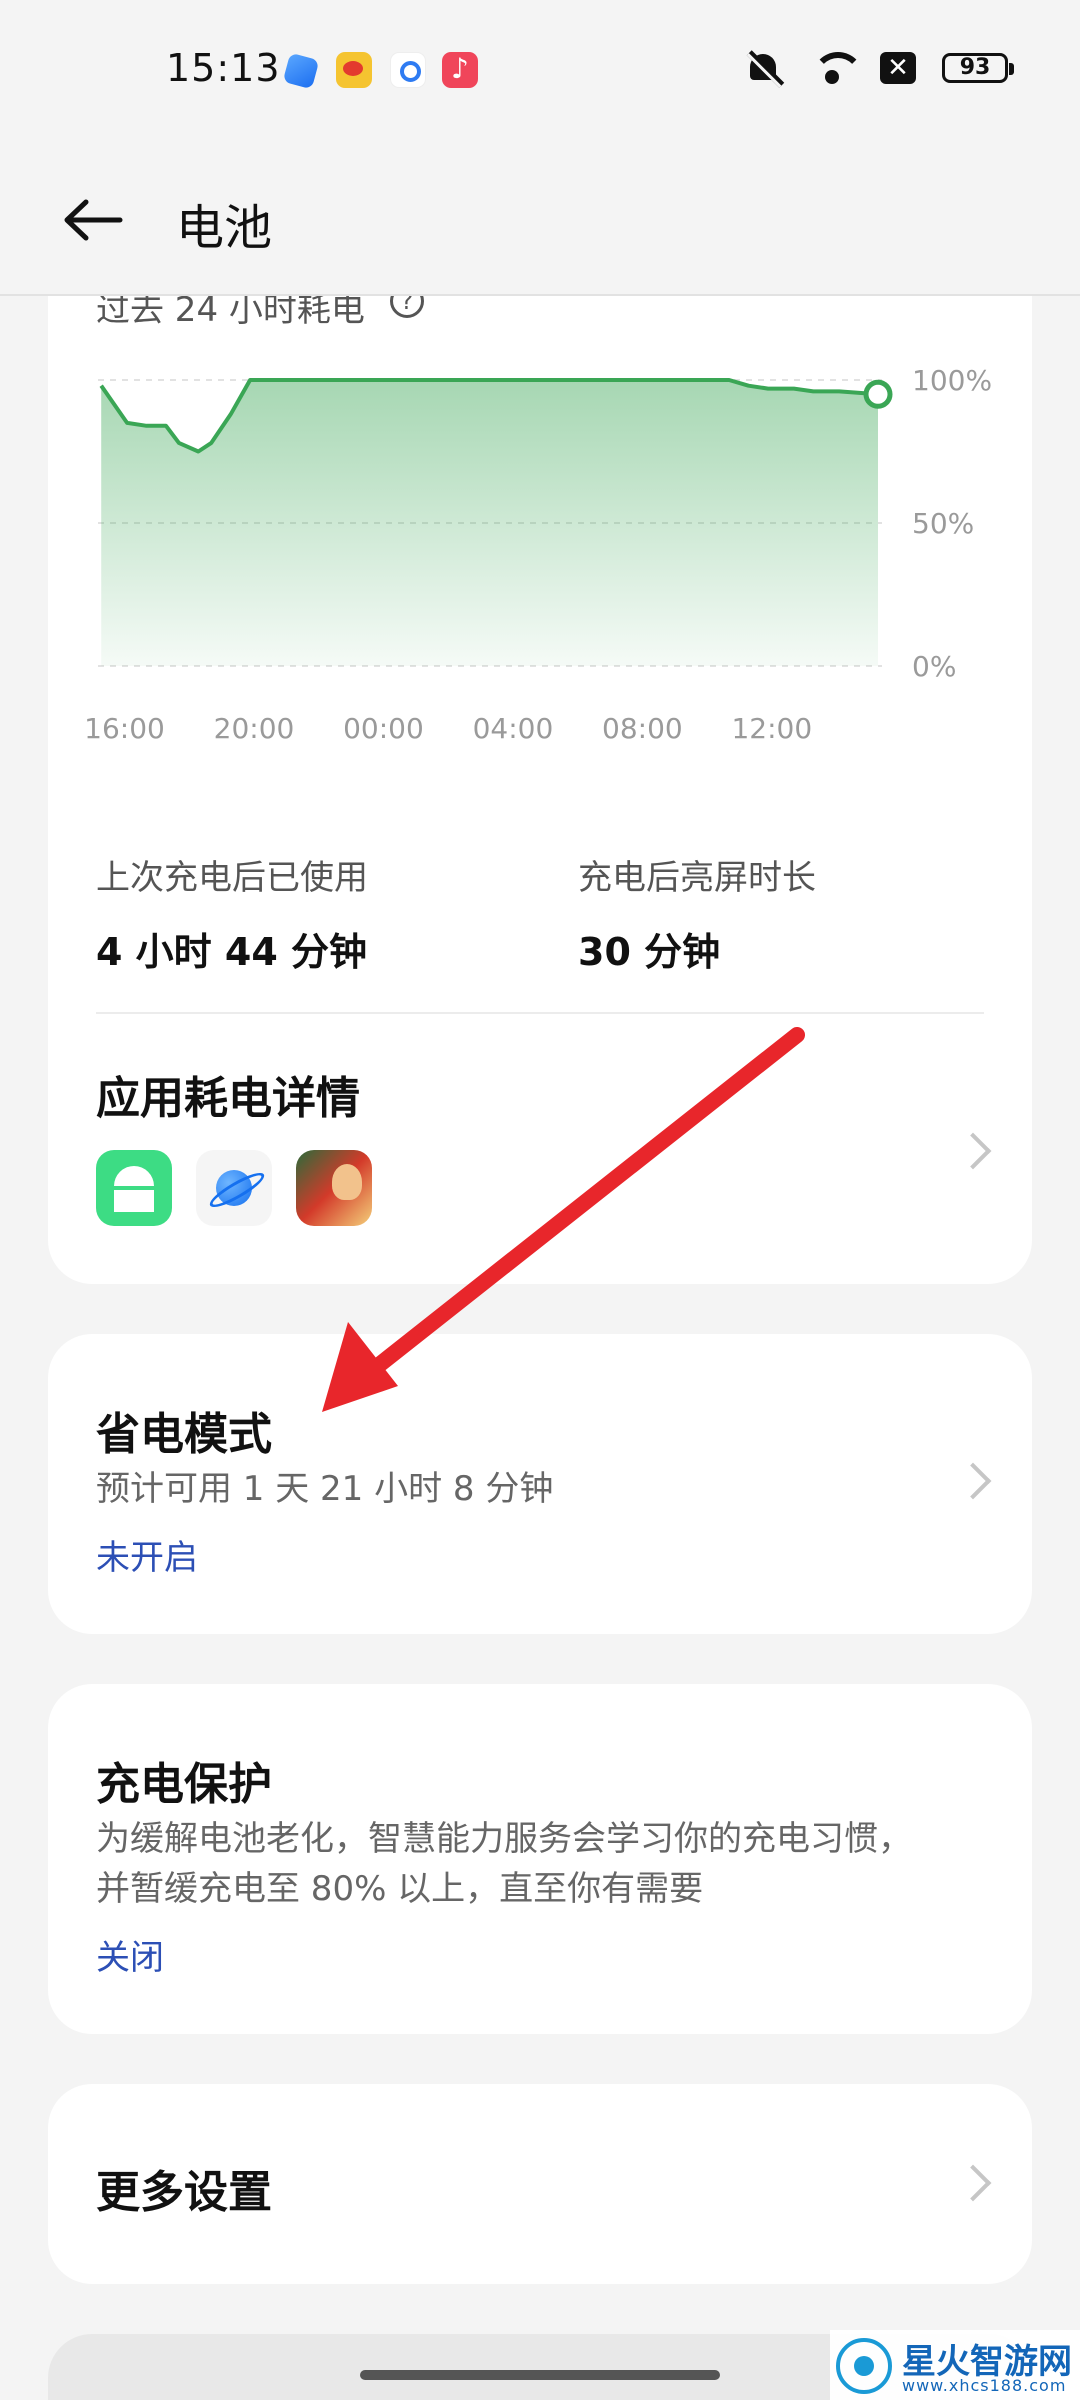 The height and width of the screenshot is (2400, 1080). What do you see at coordinates (955, 2365) in the screenshot?
I see `watermark: 星火智游网 www.xhcs188.com` at bounding box center [955, 2365].